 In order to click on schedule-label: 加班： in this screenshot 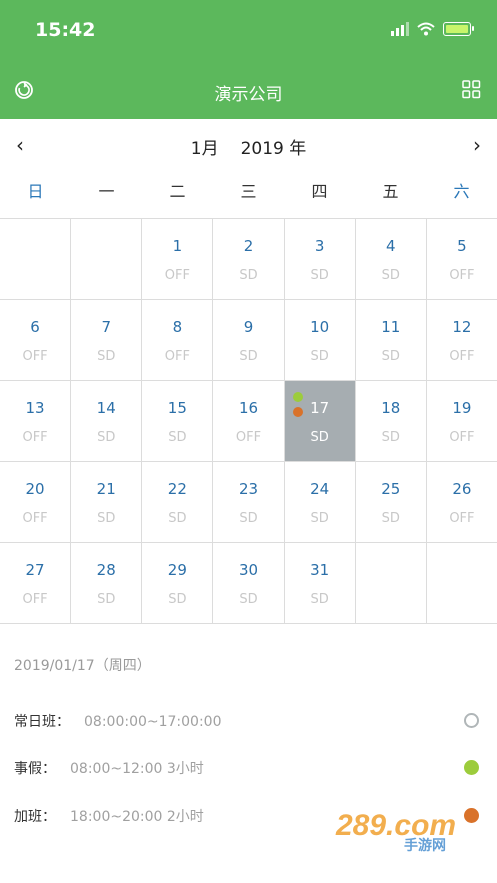, I will do `click(35, 817)`.